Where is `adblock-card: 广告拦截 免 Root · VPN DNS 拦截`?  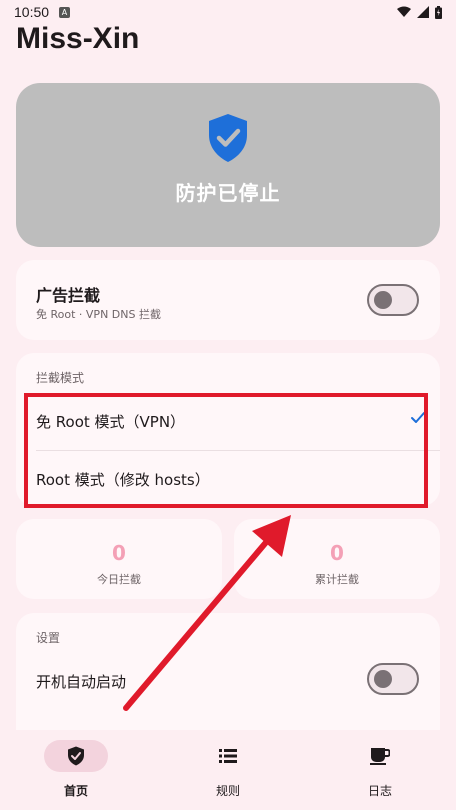
adblock-card: 广告拦截 免 Root · VPN DNS 拦截 is located at coordinates (228, 300).